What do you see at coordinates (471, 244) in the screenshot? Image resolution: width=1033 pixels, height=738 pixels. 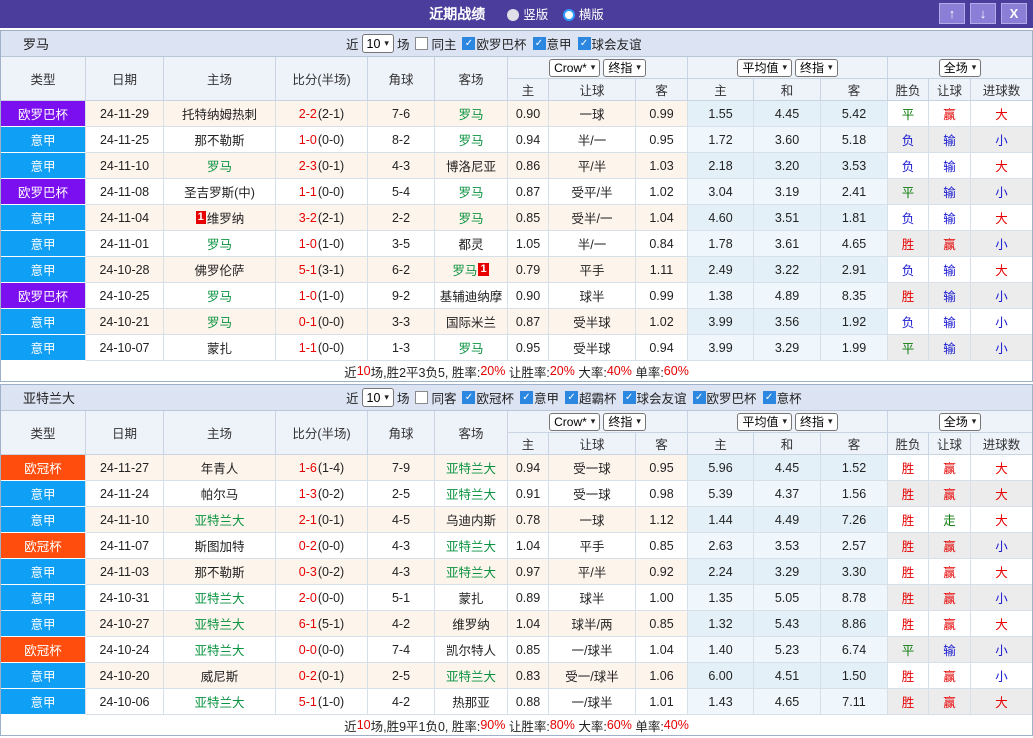 I see `away-team: 都灵` at bounding box center [471, 244].